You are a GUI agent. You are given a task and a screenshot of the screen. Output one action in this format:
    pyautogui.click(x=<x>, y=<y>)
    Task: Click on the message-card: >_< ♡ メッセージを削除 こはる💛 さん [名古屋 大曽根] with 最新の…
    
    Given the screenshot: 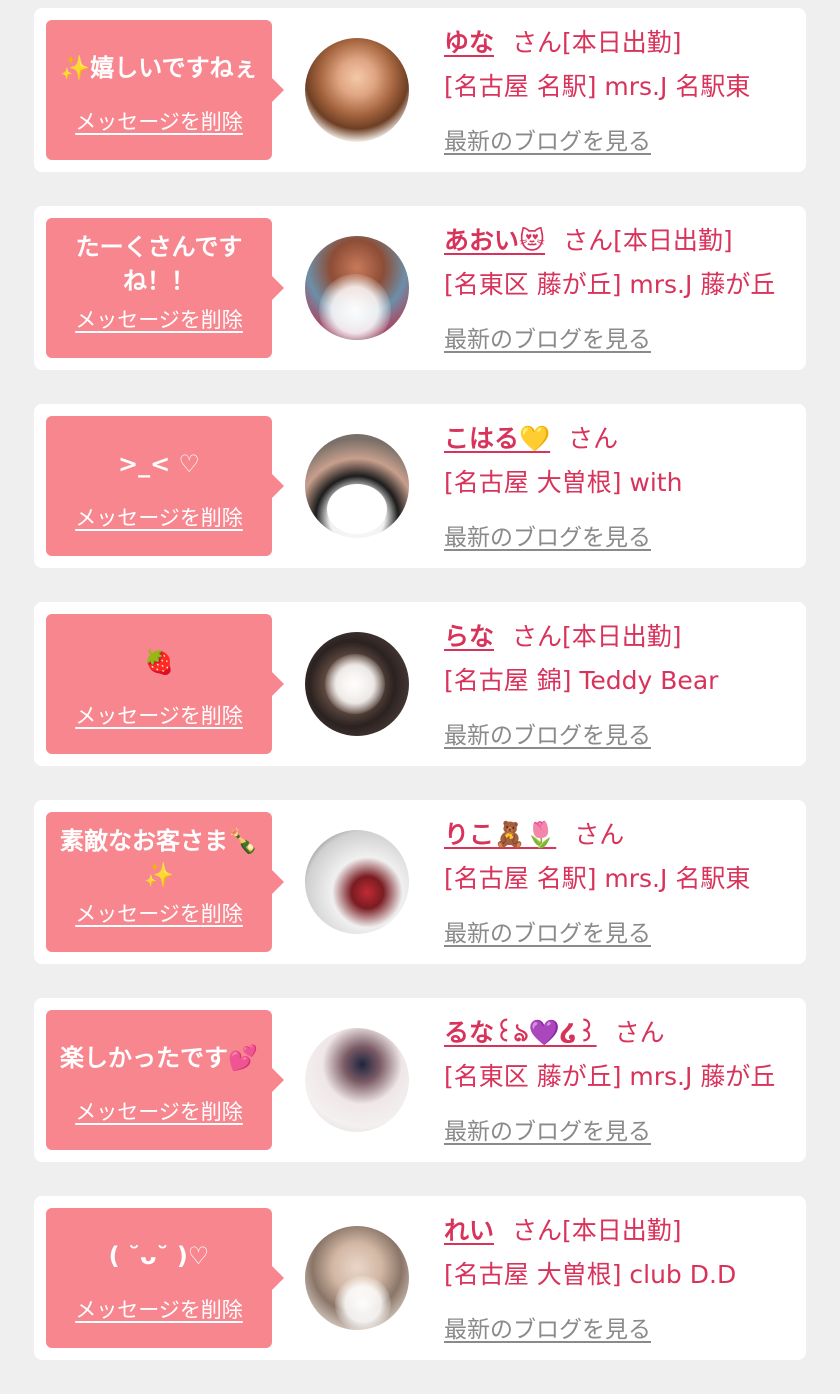 What is the action you would take?
    pyautogui.click(x=420, y=486)
    